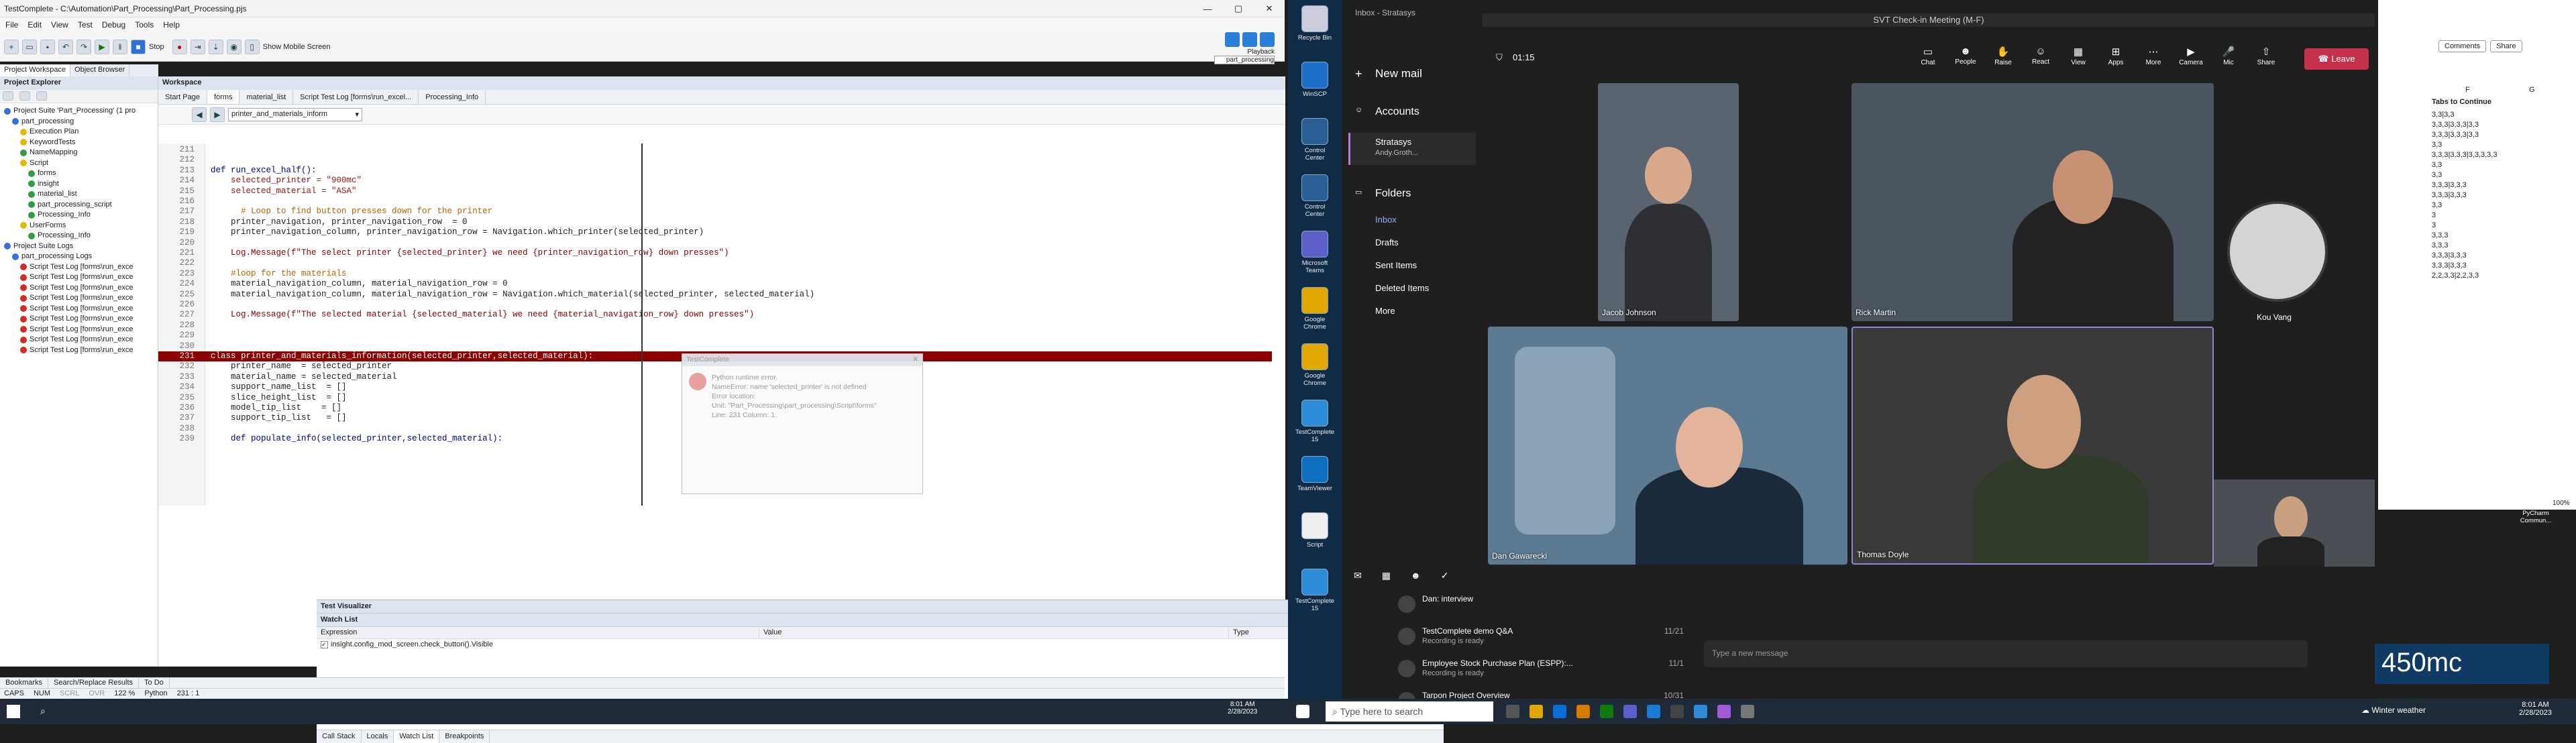 The height and width of the screenshot is (743, 2576). I want to click on compose-icon: +, so click(1358, 74).